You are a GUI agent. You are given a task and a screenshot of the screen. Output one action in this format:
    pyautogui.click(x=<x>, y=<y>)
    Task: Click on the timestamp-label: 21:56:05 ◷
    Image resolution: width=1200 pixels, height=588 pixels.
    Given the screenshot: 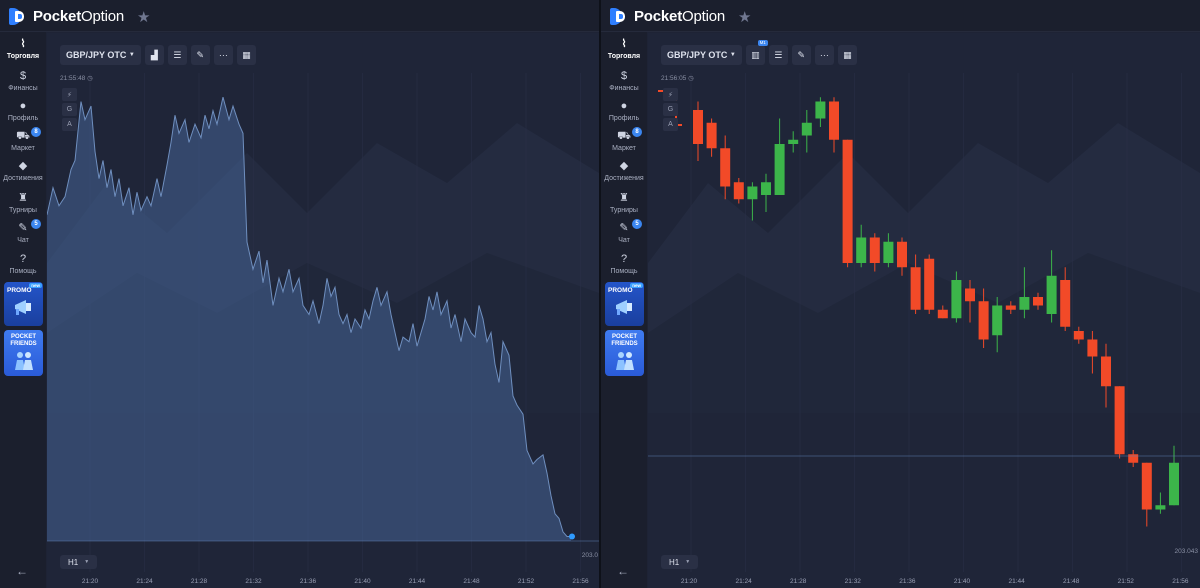 What is the action you would take?
    pyautogui.click(x=677, y=78)
    